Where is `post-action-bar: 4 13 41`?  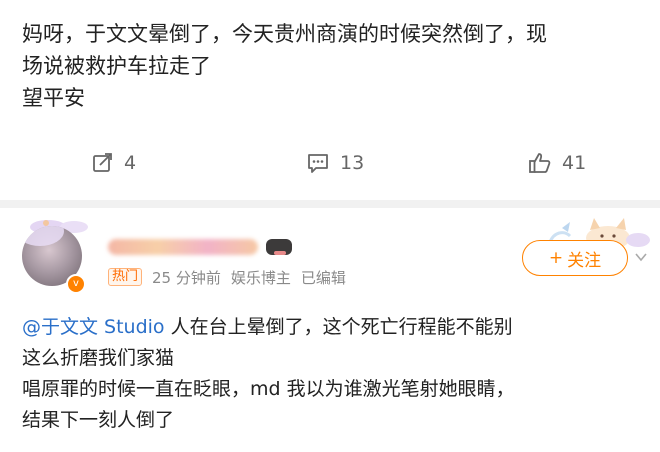 post-action-bar: 4 13 41 is located at coordinates (330, 163).